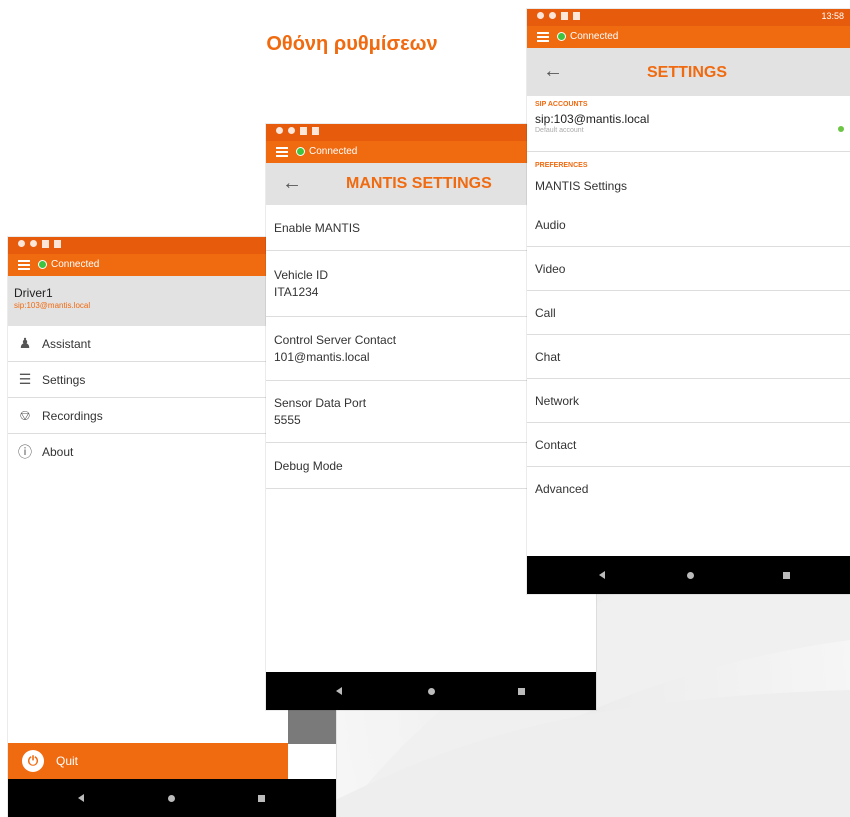 Image resolution: width=850 pixels, height=817 pixels. What do you see at coordinates (67, 761) in the screenshot?
I see `quit-label: Quit` at bounding box center [67, 761].